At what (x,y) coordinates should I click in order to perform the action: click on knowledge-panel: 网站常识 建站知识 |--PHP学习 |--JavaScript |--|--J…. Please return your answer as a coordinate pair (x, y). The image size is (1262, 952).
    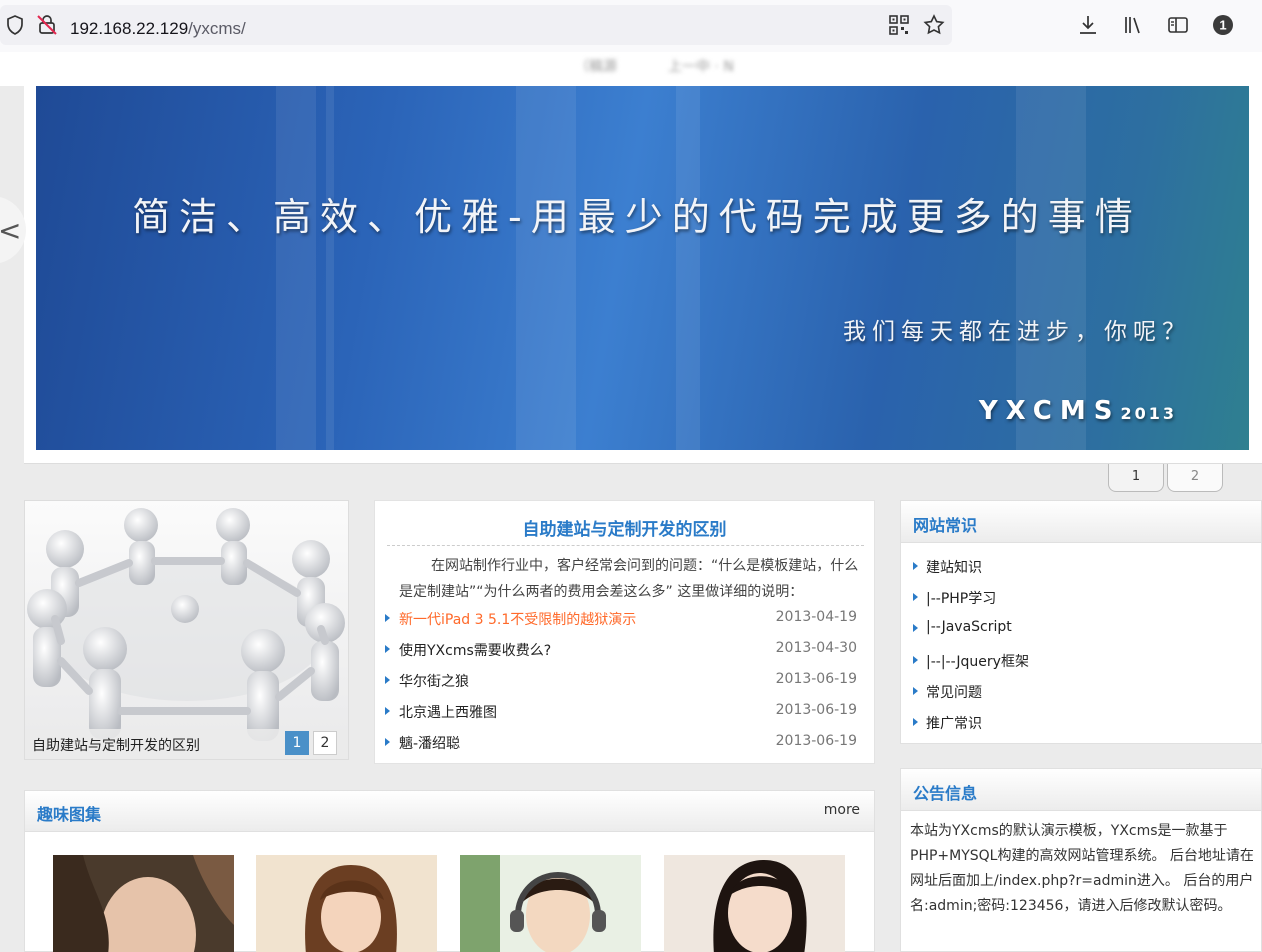
    Looking at the image, I should click on (1081, 622).